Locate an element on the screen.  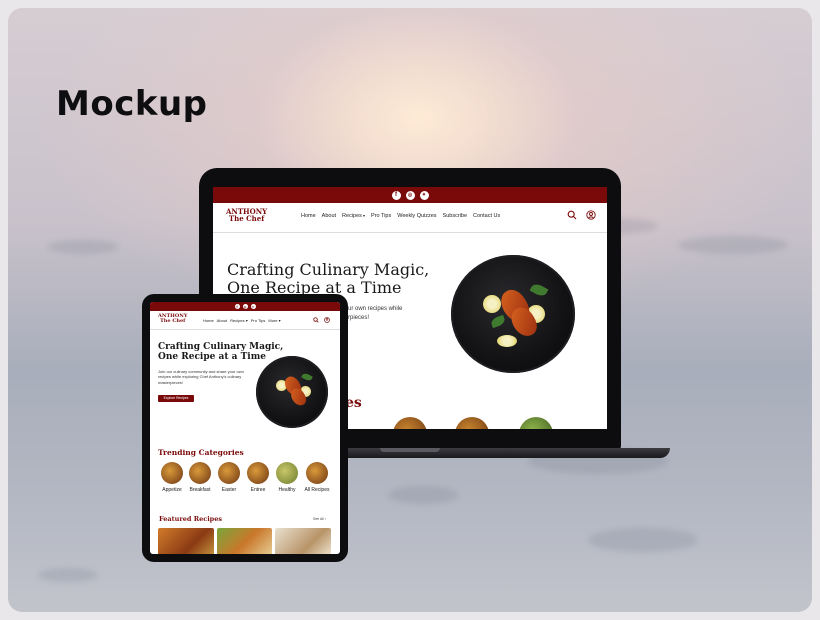
see-all-link: See All › is located at coordinates (319, 519).